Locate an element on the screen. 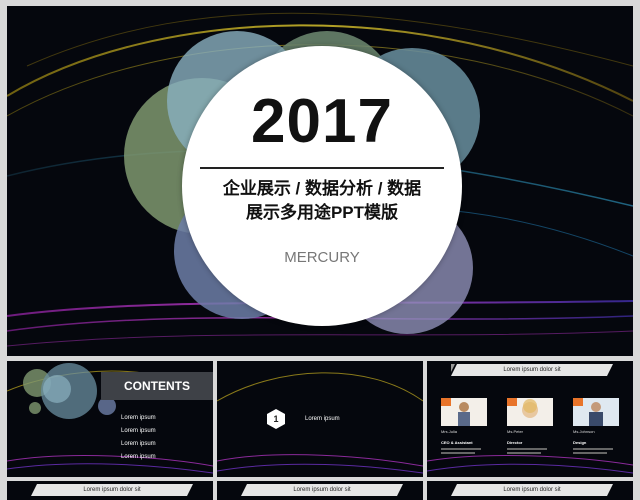  team-banner: Lorem ipsum dolor sit is located at coordinates (532, 370).